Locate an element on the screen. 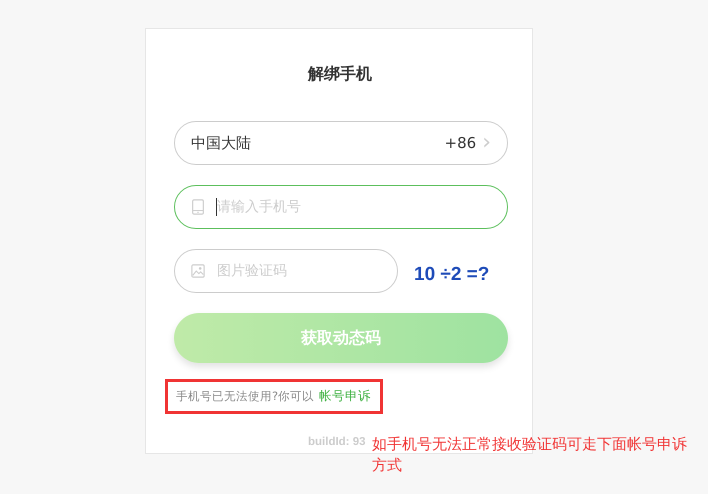 Image resolution: width=708 pixels, height=494 pixels. captcha-image: 10 ÷2 =? is located at coordinates (452, 275).